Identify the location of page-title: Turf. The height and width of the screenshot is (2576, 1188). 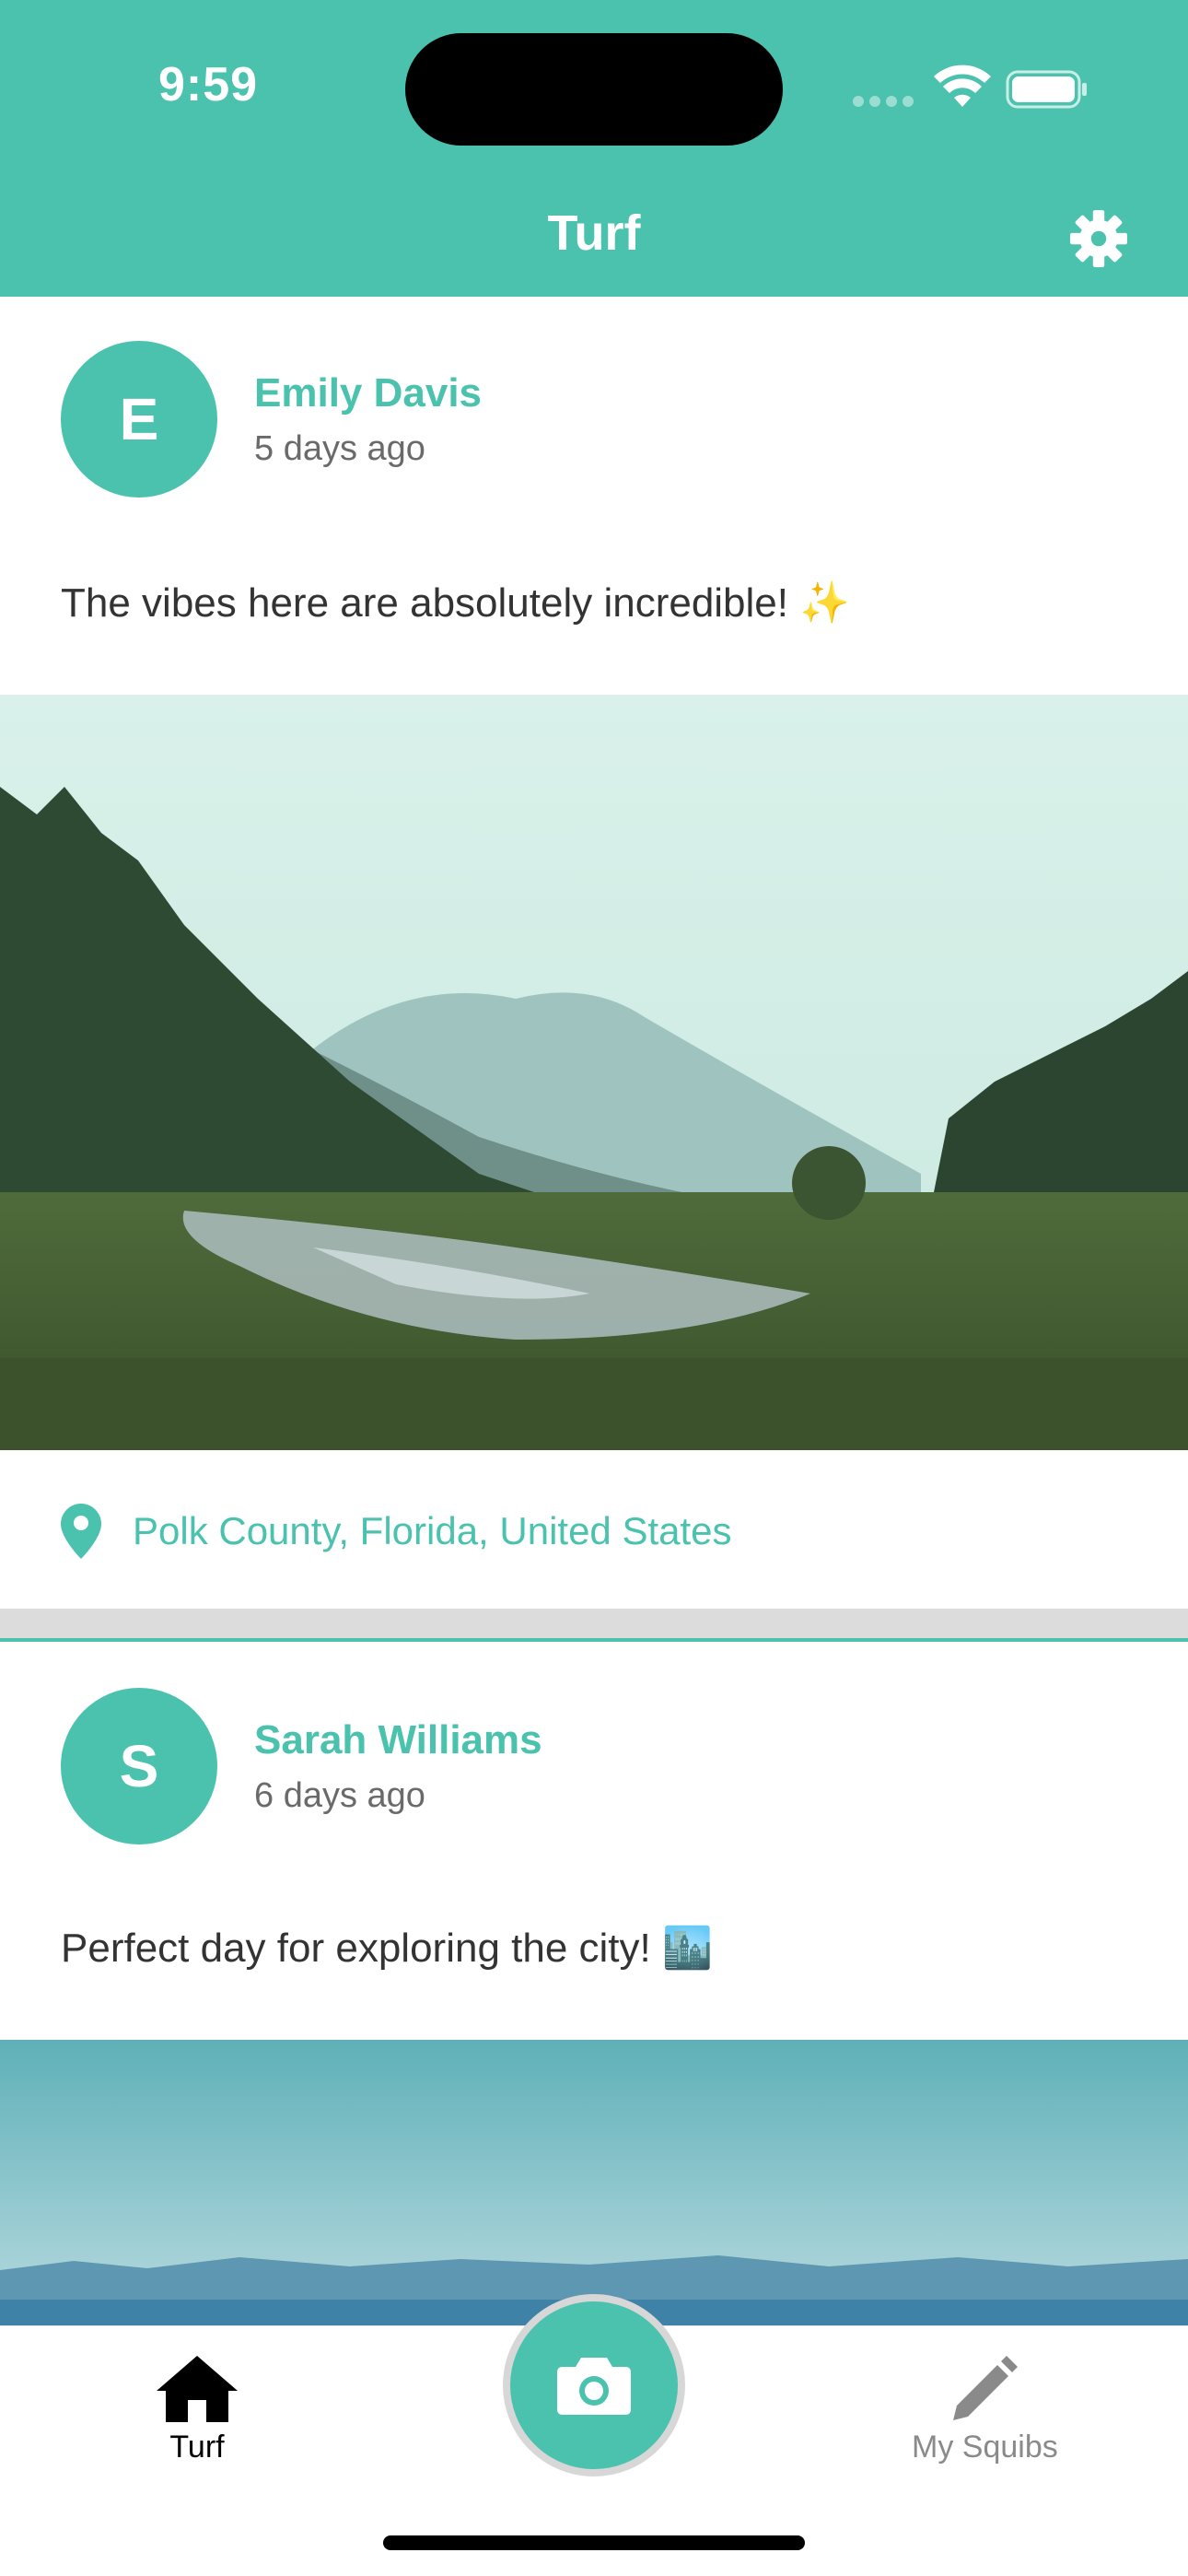
(594, 233).